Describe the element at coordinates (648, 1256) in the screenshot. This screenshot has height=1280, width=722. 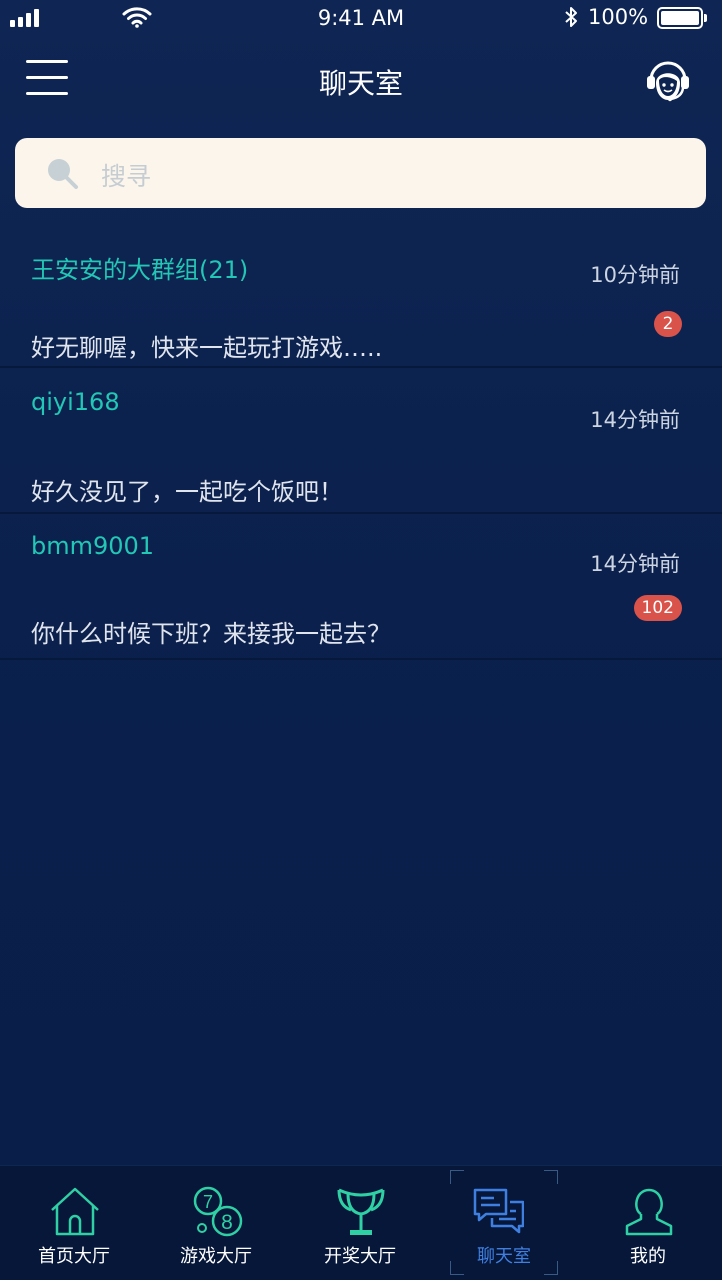
I see `tab-label: 我的` at that location.